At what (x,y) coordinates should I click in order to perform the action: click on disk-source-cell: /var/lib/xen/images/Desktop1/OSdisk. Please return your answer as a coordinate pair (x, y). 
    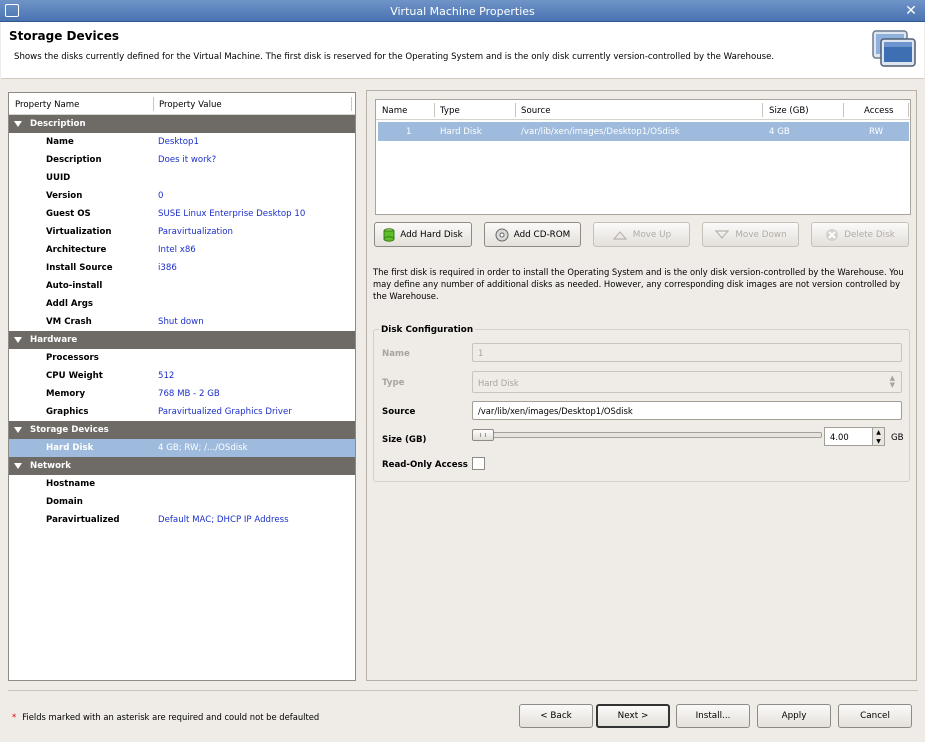
    Looking at the image, I should click on (600, 132).